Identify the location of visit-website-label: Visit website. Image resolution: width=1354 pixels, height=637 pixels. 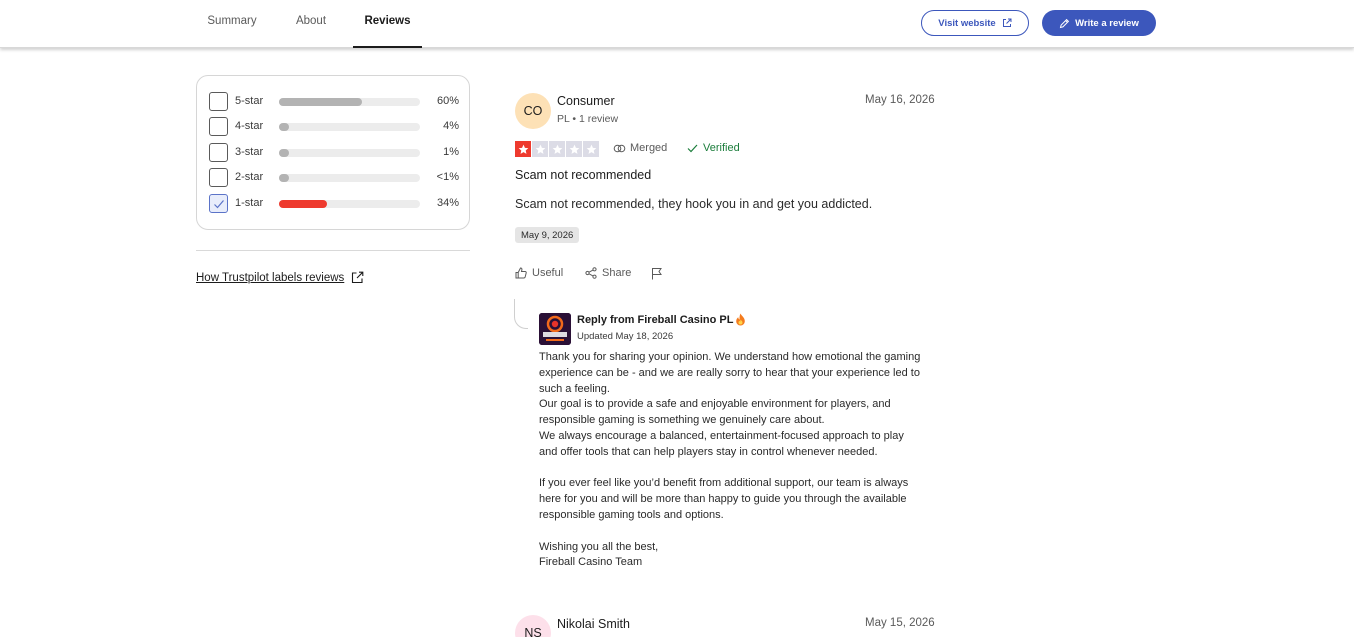
(967, 23).